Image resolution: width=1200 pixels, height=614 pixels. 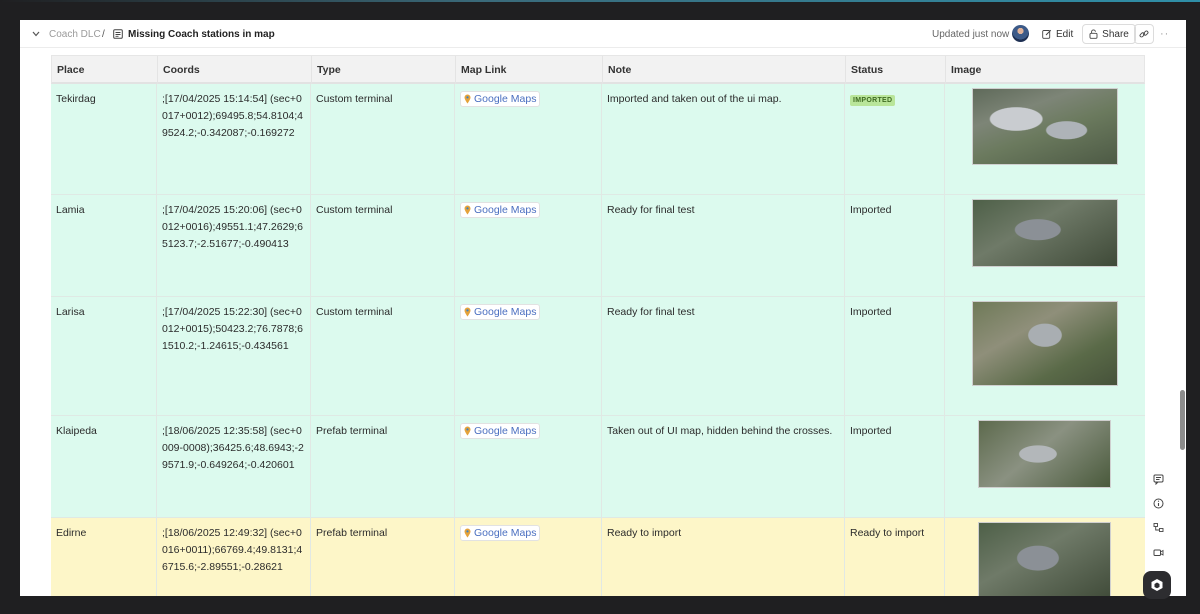 What do you see at coordinates (201, 34) in the screenshot?
I see `page-title: Missing Coach stations in map` at bounding box center [201, 34].